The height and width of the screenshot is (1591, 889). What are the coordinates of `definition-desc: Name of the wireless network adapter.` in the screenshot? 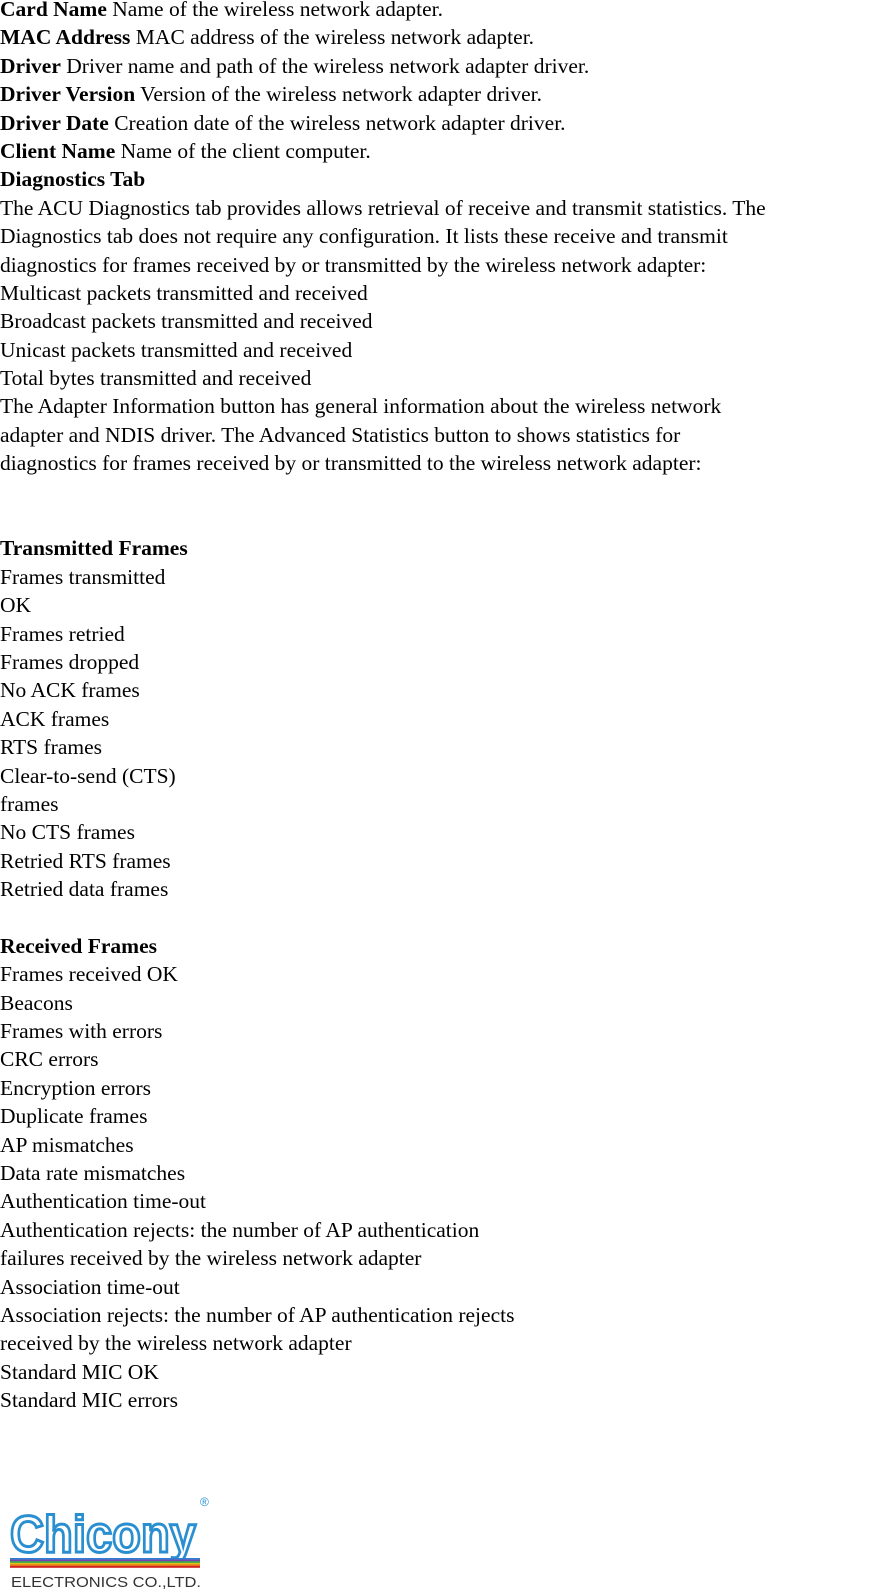 It's located at (278, 10).